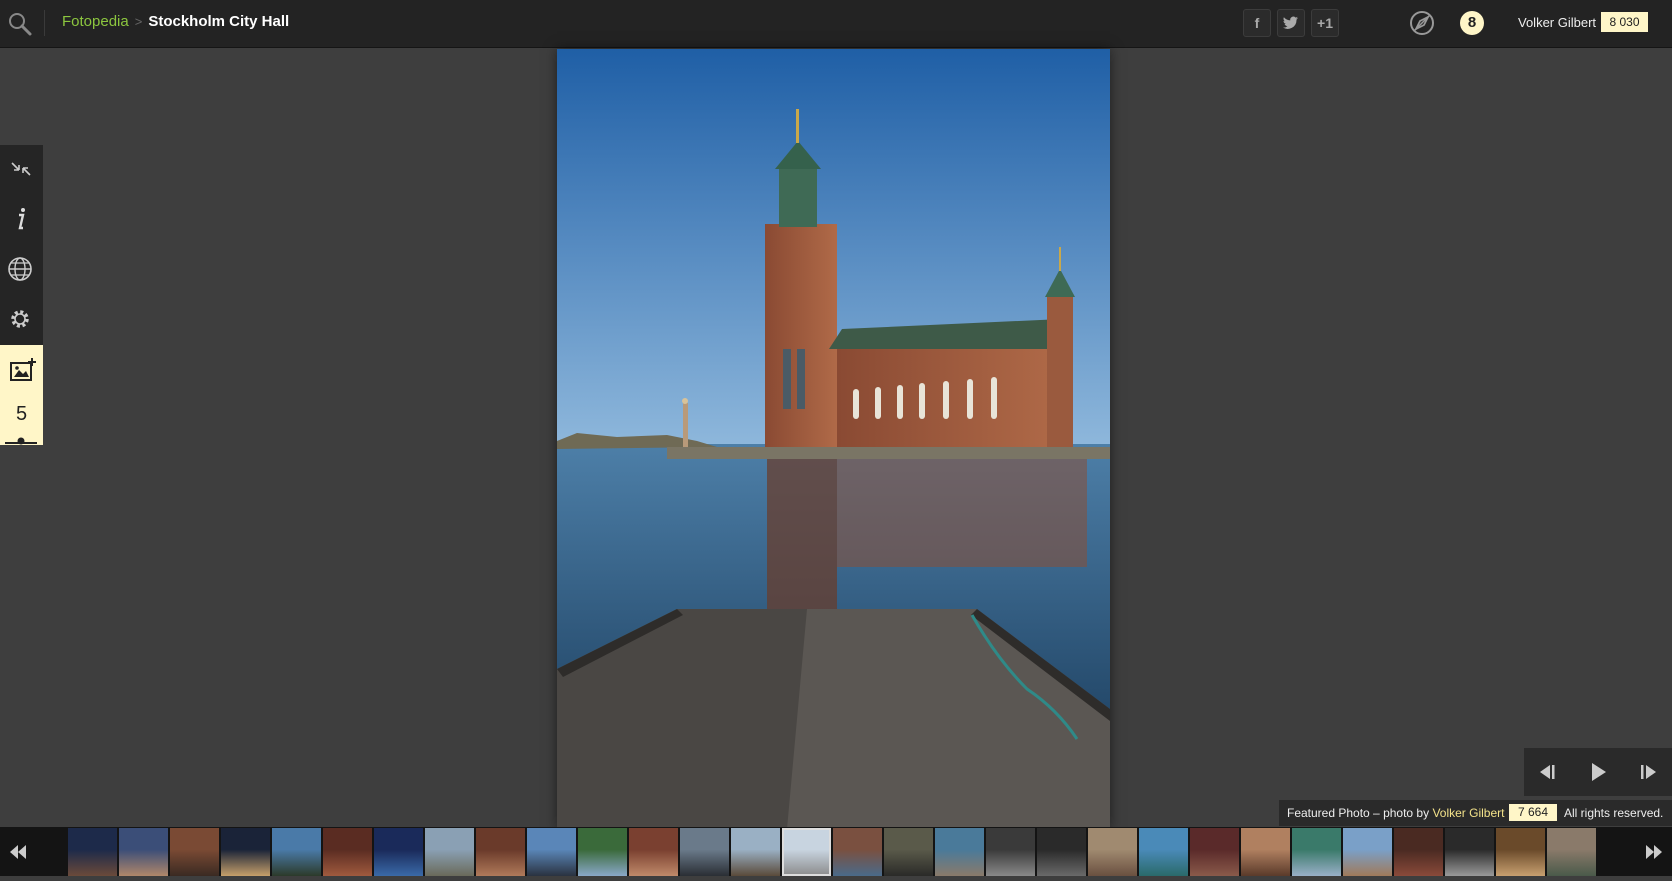 The height and width of the screenshot is (881, 1672). Describe the element at coordinates (32, 851) in the screenshot. I see `filmstrip-prev-button` at that location.